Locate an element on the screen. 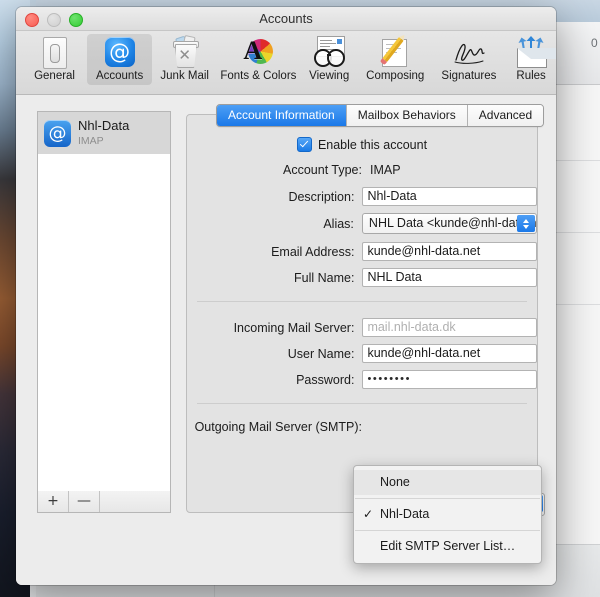 Image resolution: width=600 pixels, height=597 pixels. toolbar-item-signatures: Signatures is located at coordinates (469, 59).